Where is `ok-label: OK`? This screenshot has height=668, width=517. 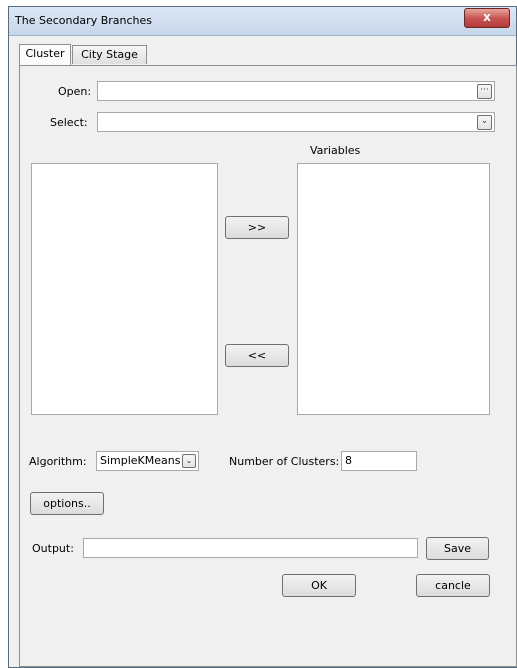 ok-label: OK is located at coordinates (319, 585).